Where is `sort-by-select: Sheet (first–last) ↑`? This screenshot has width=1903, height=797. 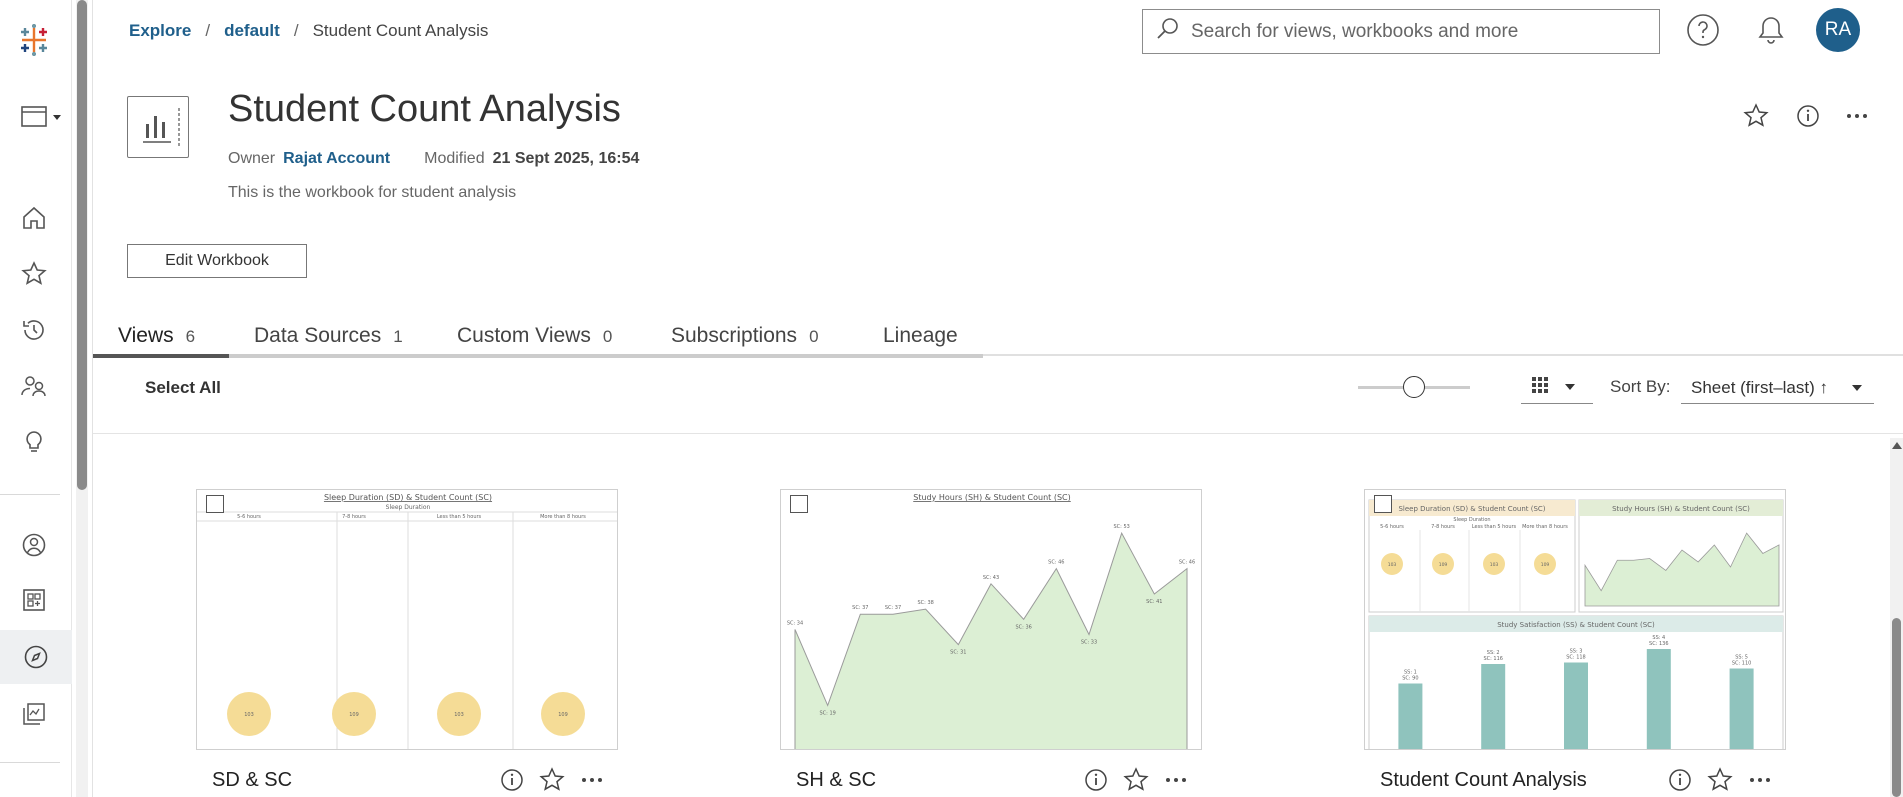 sort-by-select: Sheet (first–last) ↑ is located at coordinates (1777, 388).